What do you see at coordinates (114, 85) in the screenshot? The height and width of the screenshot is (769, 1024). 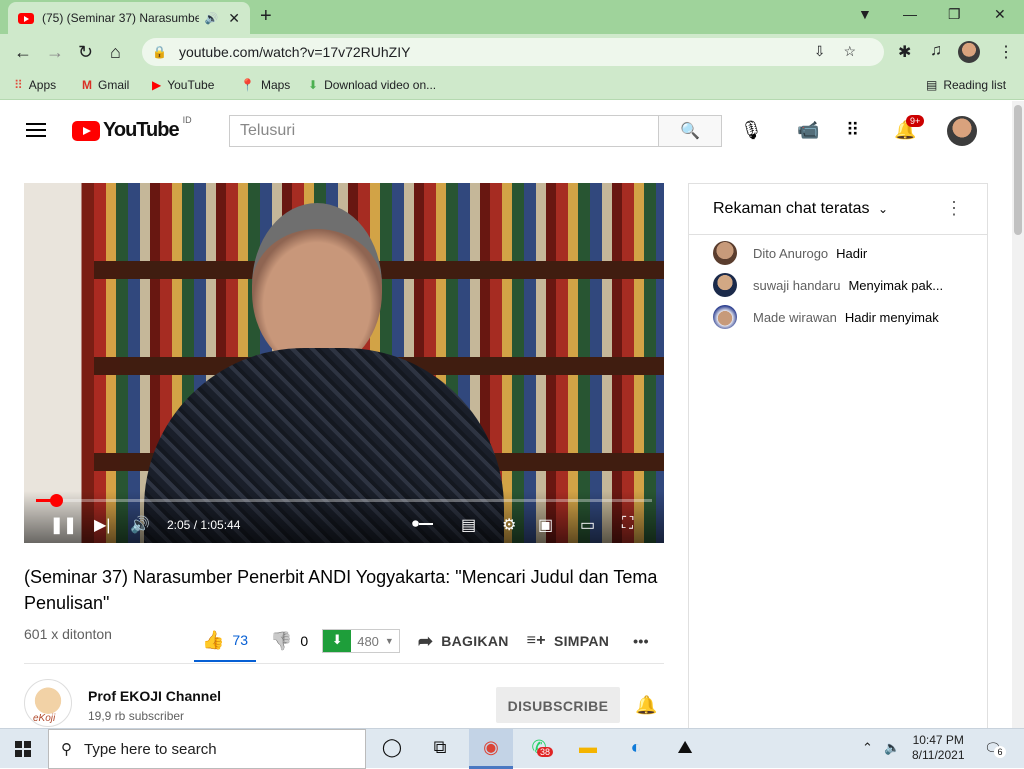 I see `bookmark-label: Gmail` at bounding box center [114, 85].